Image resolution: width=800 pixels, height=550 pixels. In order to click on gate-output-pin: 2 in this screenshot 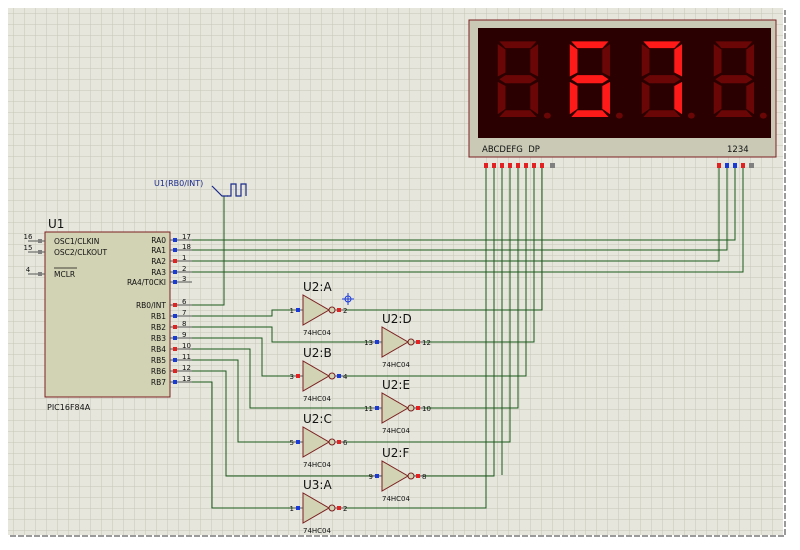, I will do `click(345, 509)`.